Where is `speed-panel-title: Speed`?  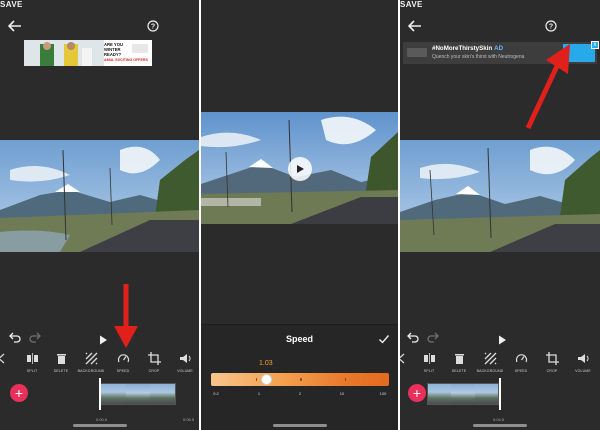 speed-panel-title: Speed is located at coordinates (299, 339).